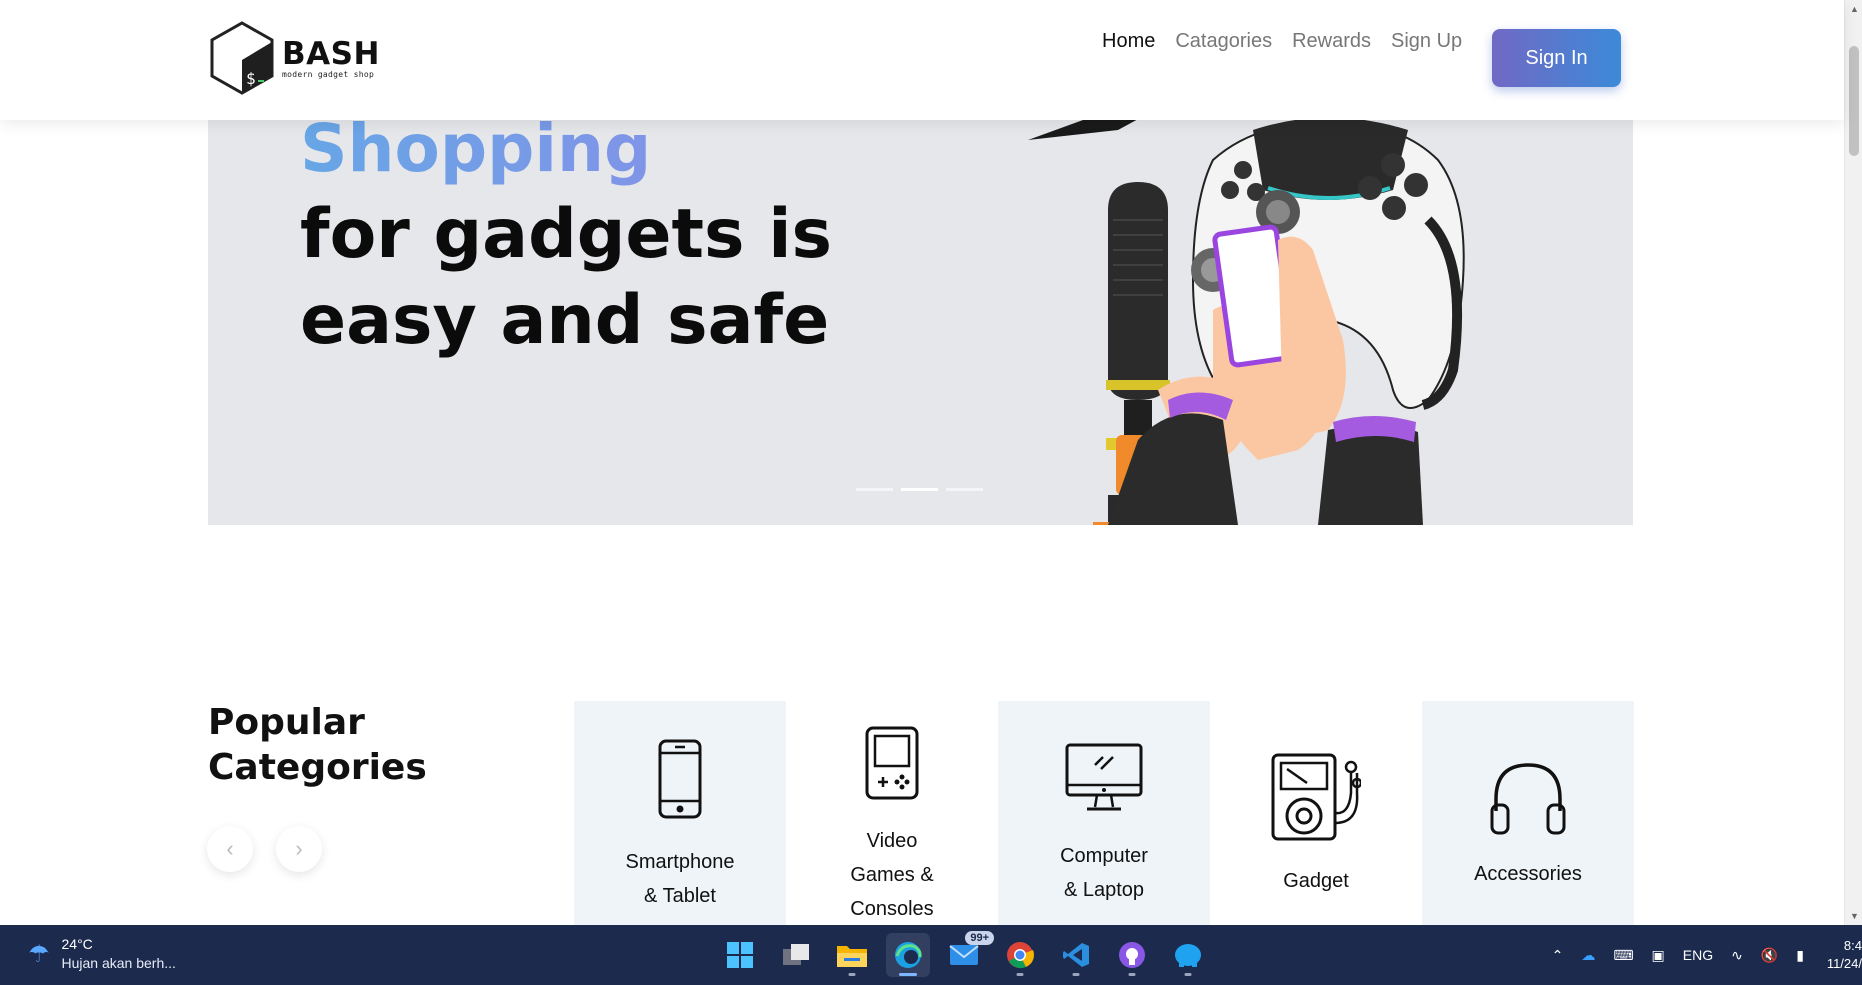 This screenshot has height=985, width=1862. I want to click on keyboard-icon: ⌨, so click(1623, 955).